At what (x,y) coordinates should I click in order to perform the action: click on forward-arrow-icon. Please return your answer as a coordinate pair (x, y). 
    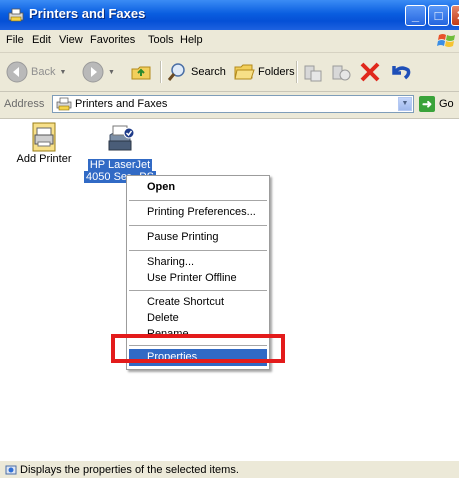
    Looking at the image, I should click on (93, 72).